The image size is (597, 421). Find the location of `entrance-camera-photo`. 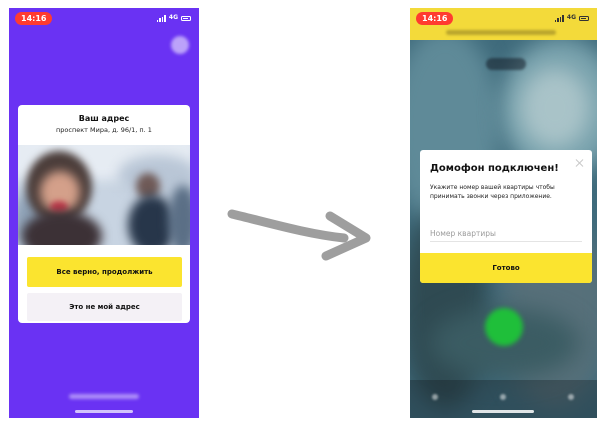

entrance-camera-photo is located at coordinates (104, 195).